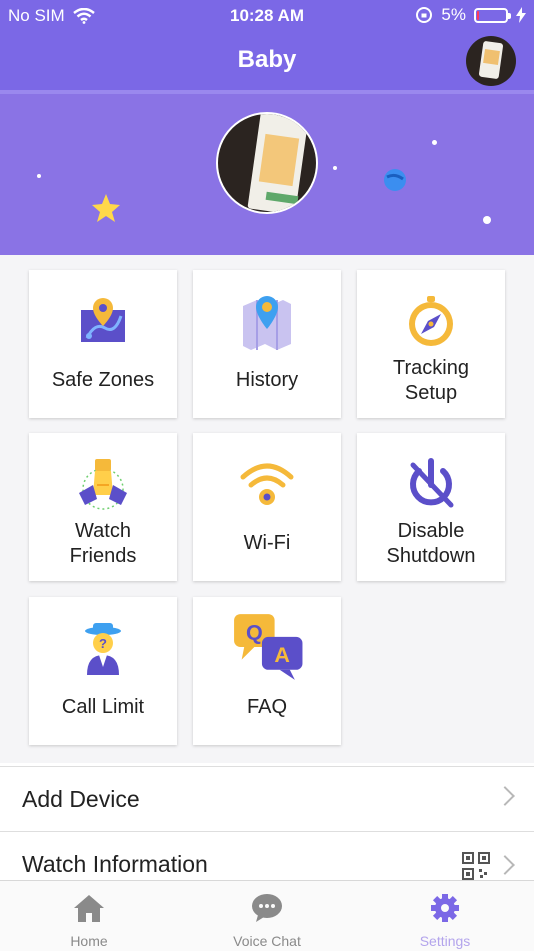 Image resolution: width=534 pixels, height=951 pixels. I want to click on tile-label-line: Watch, so click(103, 531).